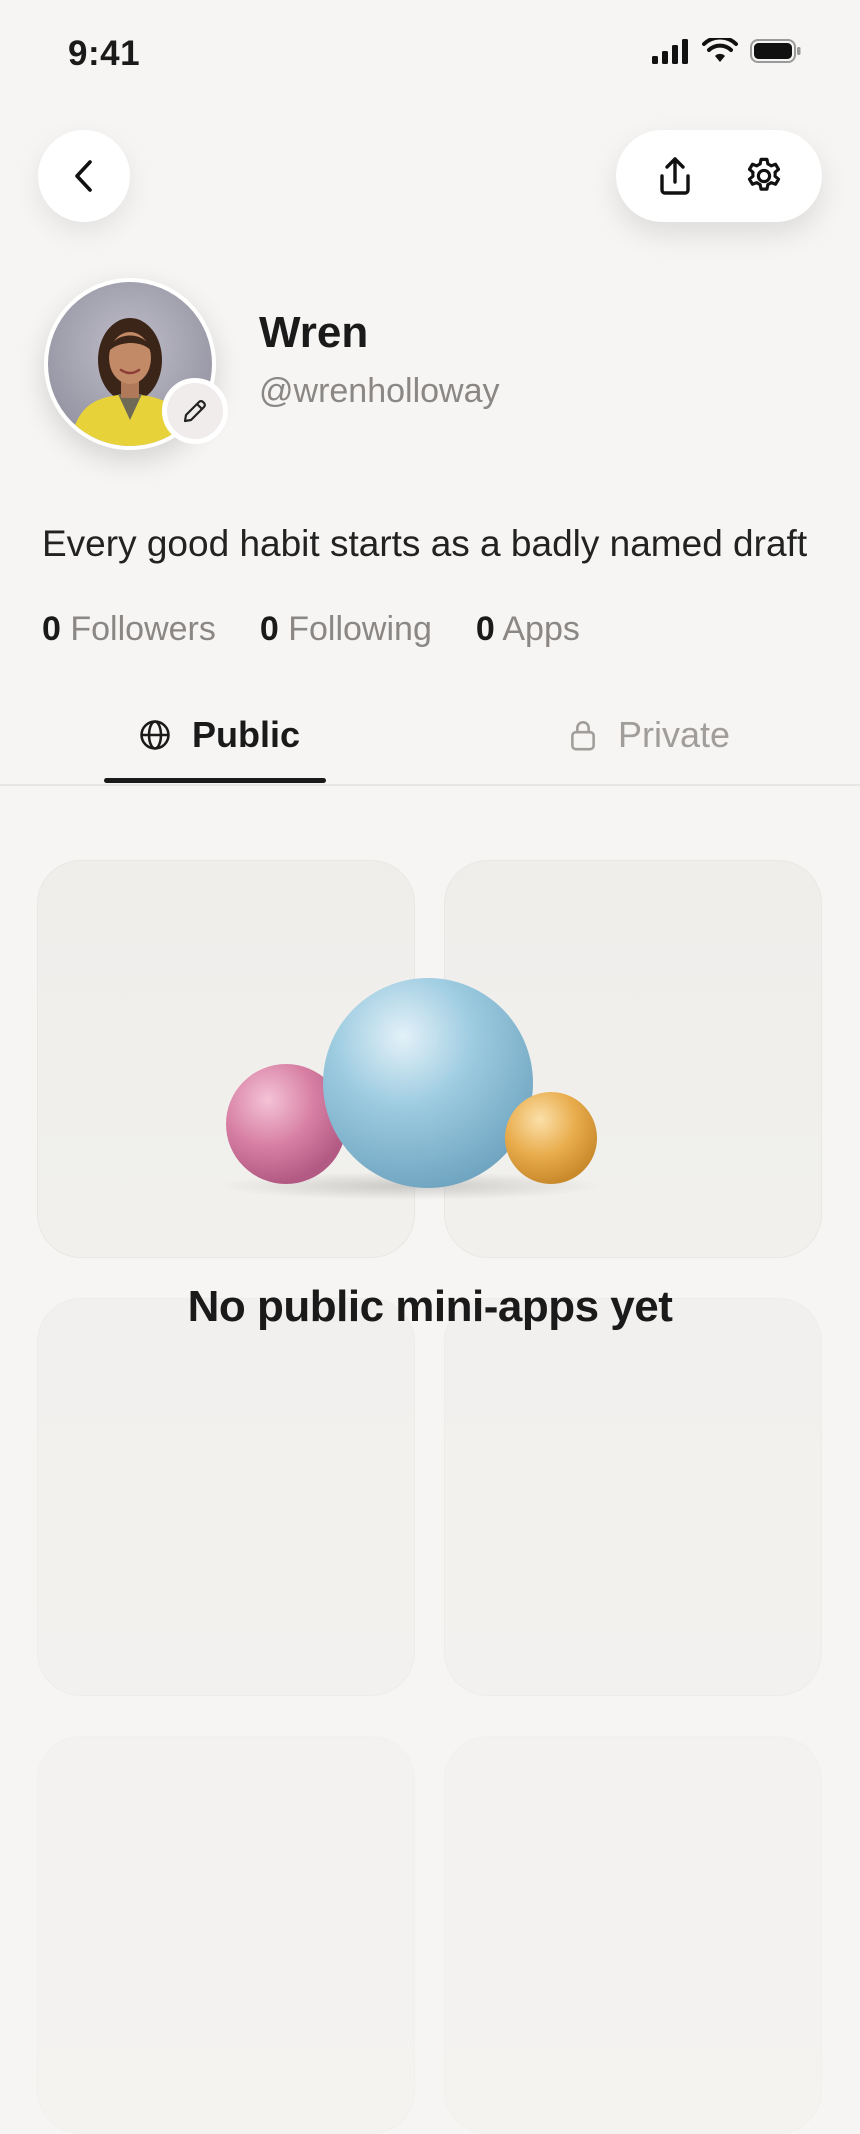 This screenshot has height=2134, width=860. I want to click on stat-following: 0 Following, so click(346, 629).